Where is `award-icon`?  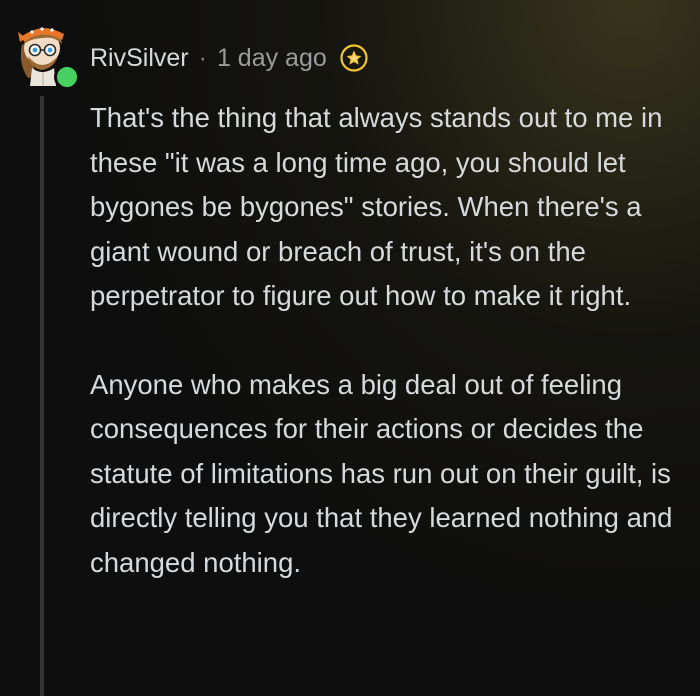 award-icon is located at coordinates (354, 58).